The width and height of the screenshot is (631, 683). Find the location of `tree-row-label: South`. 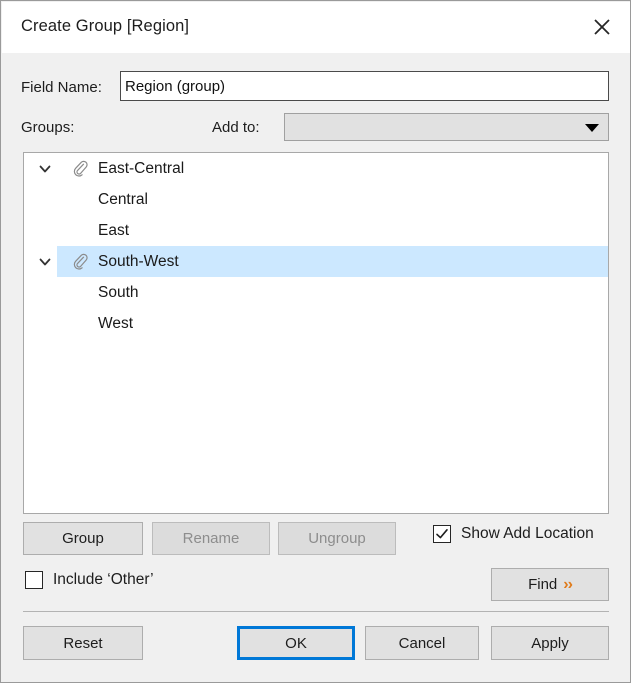

tree-row-label: South is located at coordinates (118, 292).